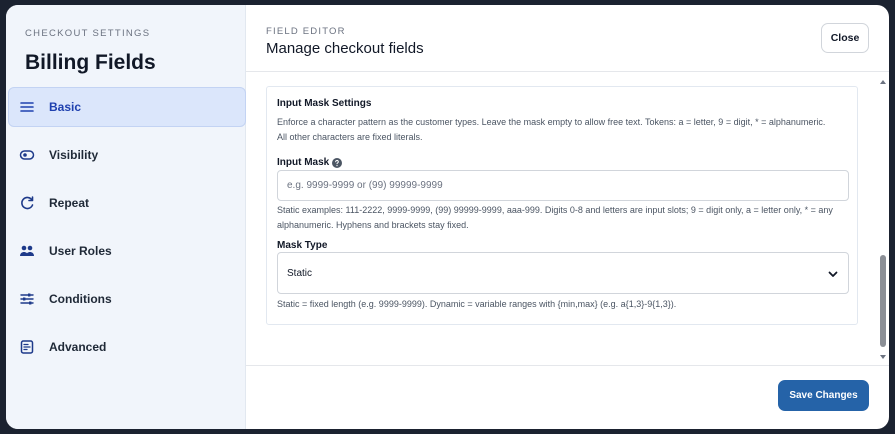 Image resolution: width=895 pixels, height=434 pixels. Describe the element at coordinates (324, 103) in the screenshot. I see `section-title: Input Mask Settings` at that location.